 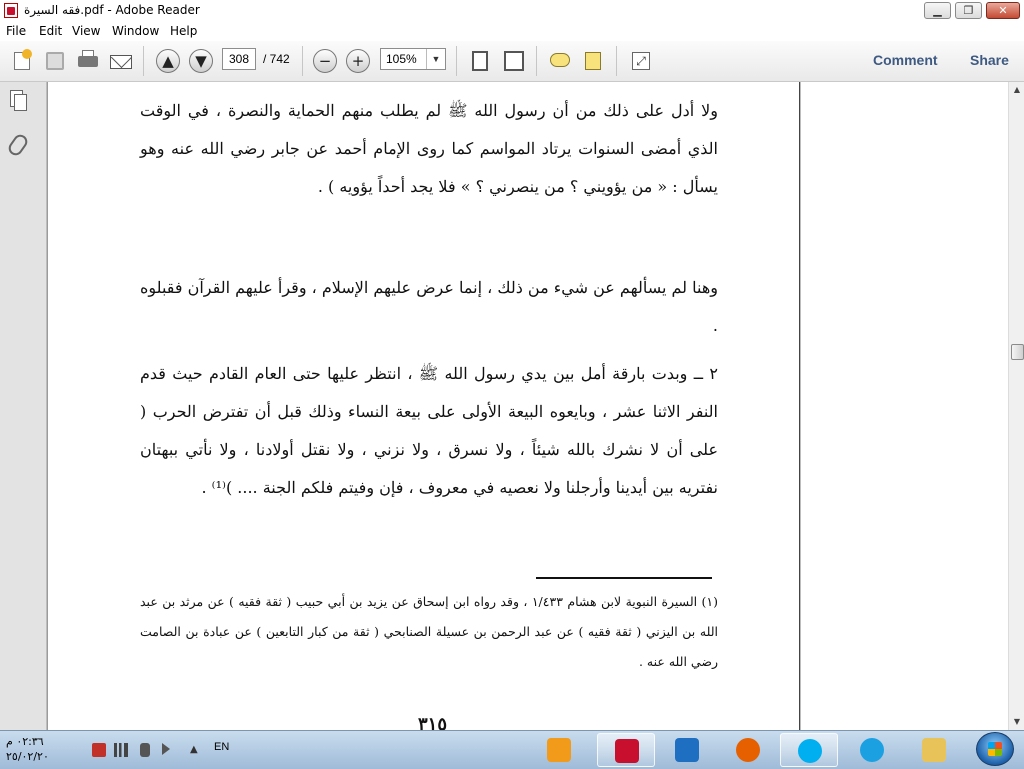 I want to click on sticky-note-button, so click(x=560, y=61).